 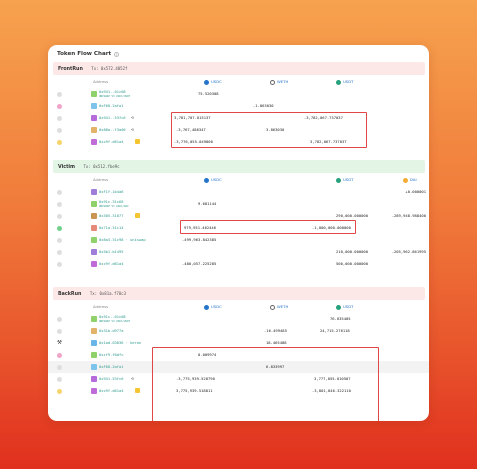 What do you see at coordinates (70, 294) in the screenshot?
I see `section-name: BackRun` at bounding box center [70, 294].